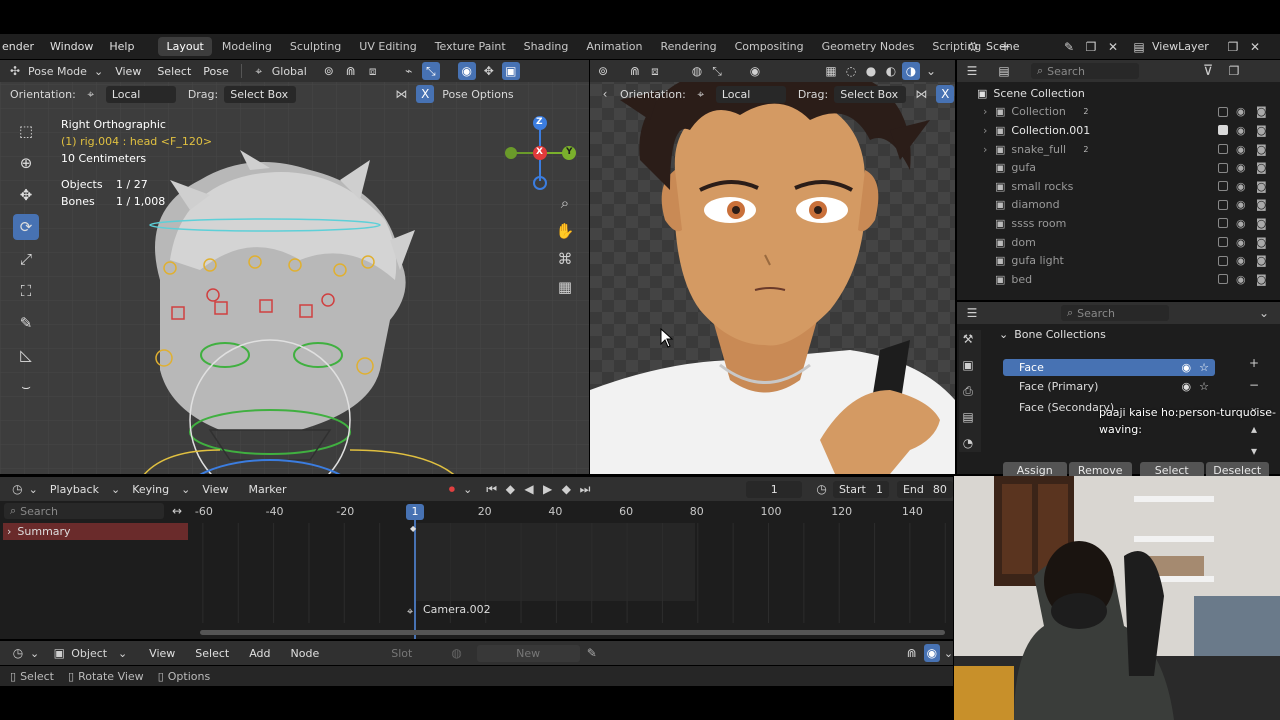 Image resolution: width=1280 pixels, height=720 pixels. I want to click on pin-icon: ✎, so click(1069, 47).